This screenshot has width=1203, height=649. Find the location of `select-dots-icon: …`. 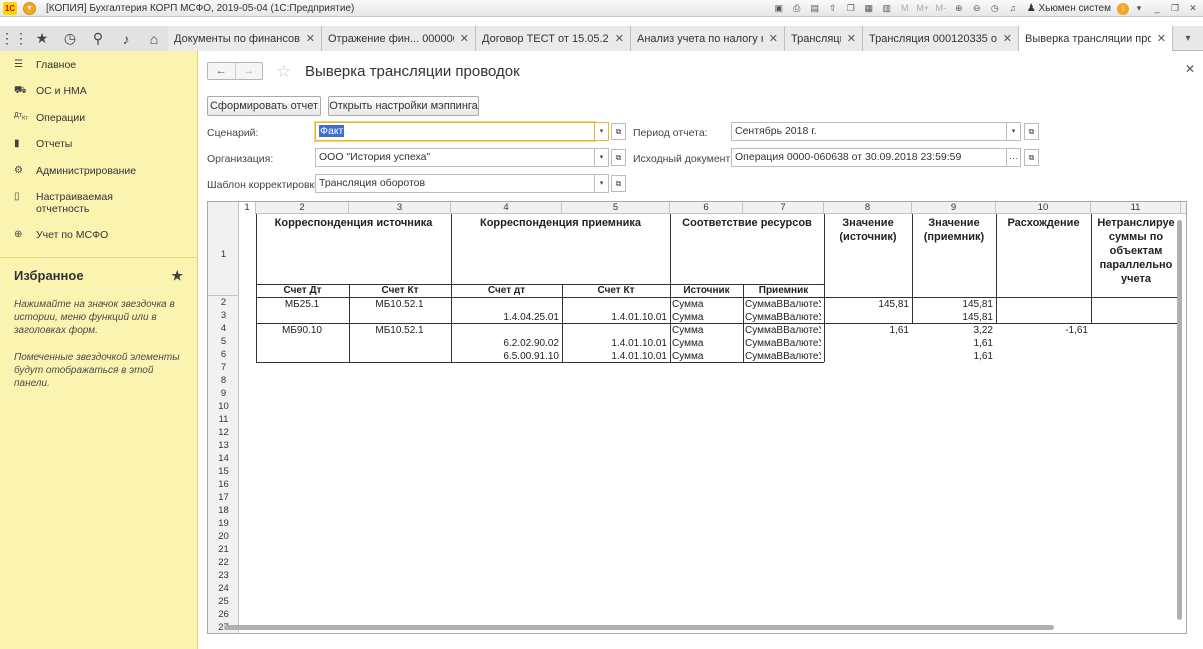

select-dots-icon: … is located at coordinates (1014, 157).